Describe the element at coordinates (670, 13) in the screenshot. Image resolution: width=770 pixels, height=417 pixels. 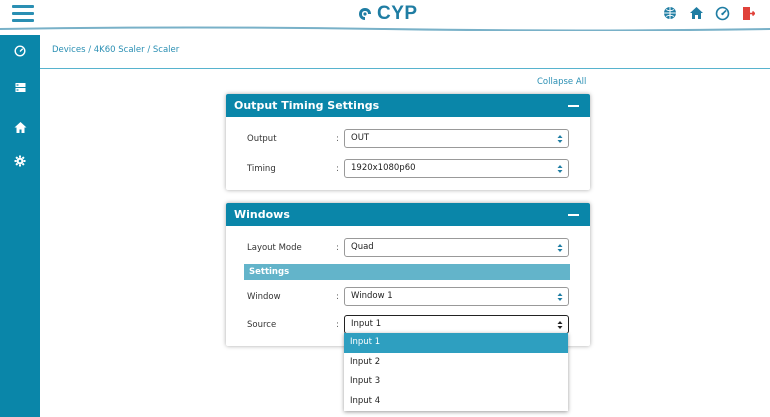
I see `globe-icon` at that location.